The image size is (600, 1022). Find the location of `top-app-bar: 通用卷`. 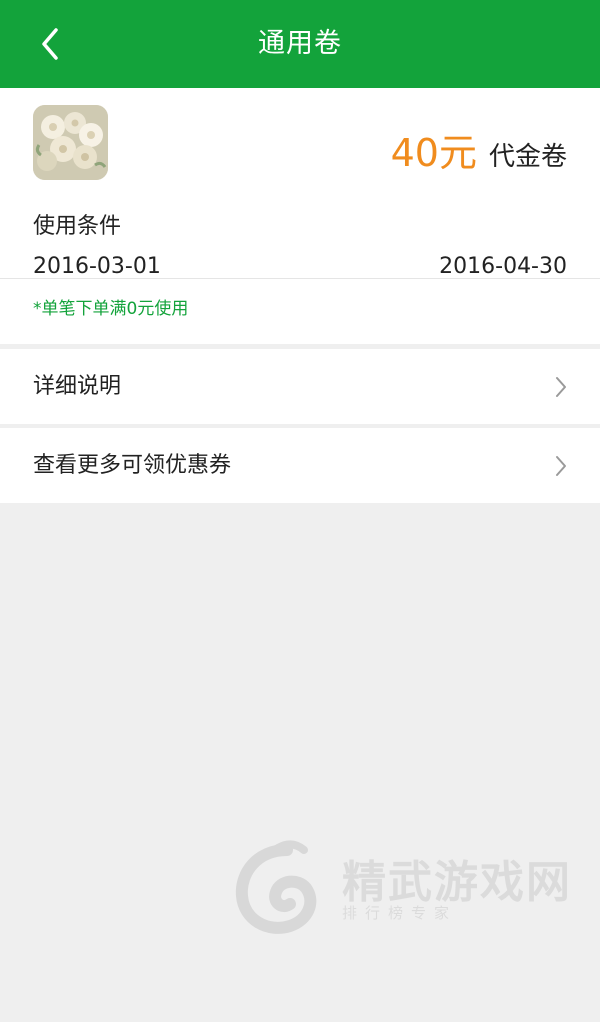

top-app-bar: 通用卷 is located at coordinates (300, 44).